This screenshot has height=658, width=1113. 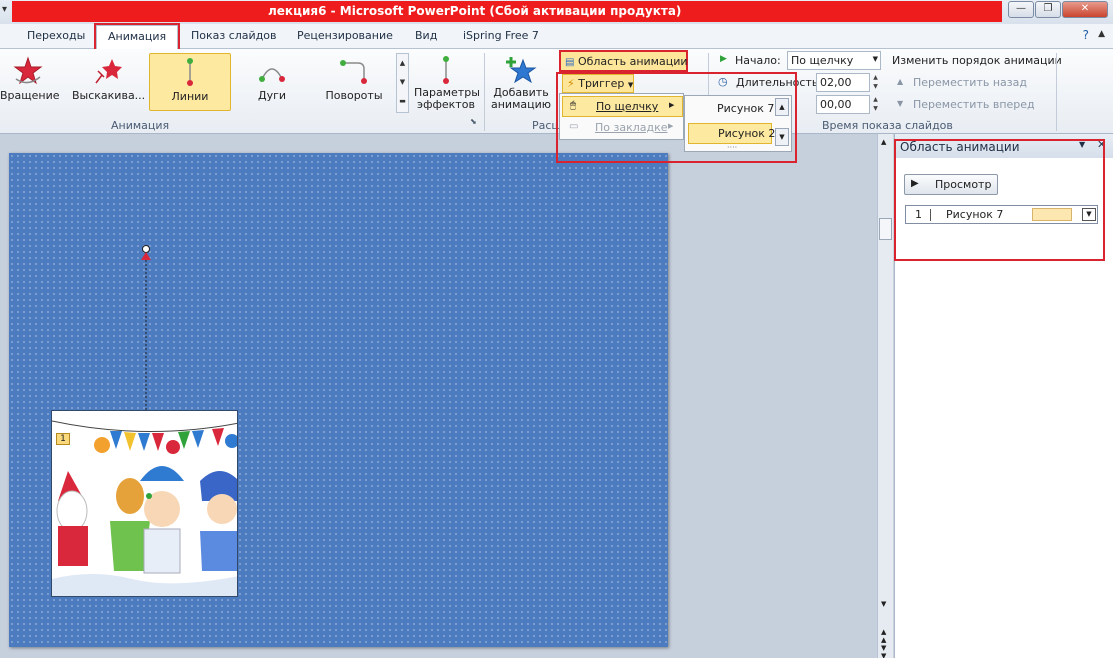 What do you see at coordinates (501, 35) in the screenshot?
I see `tab-ispring: iSpring Free 7` at bounding box center [501, 35].